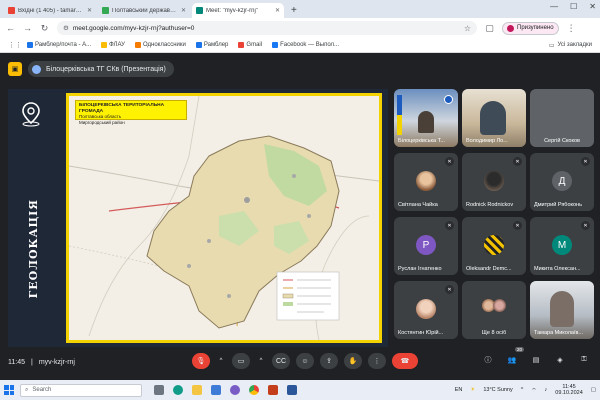  I want to click on raise-hand-button: ✋, so click(353, 361).